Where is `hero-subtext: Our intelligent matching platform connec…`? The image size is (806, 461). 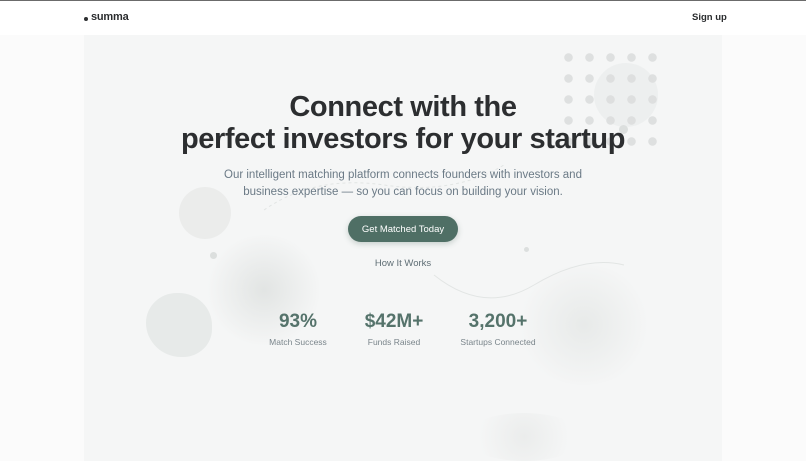 hero-subtext: Our intelligent matching platform connec… is located at coordinates (403, 183).